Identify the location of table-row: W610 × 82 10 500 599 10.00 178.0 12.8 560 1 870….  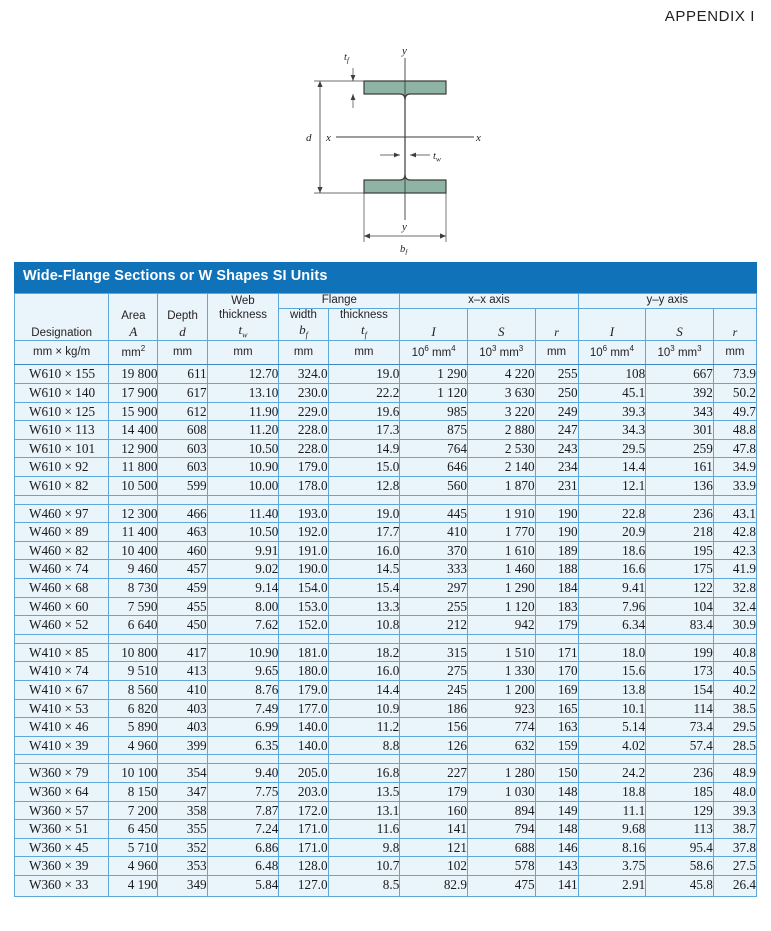
(385, 486).